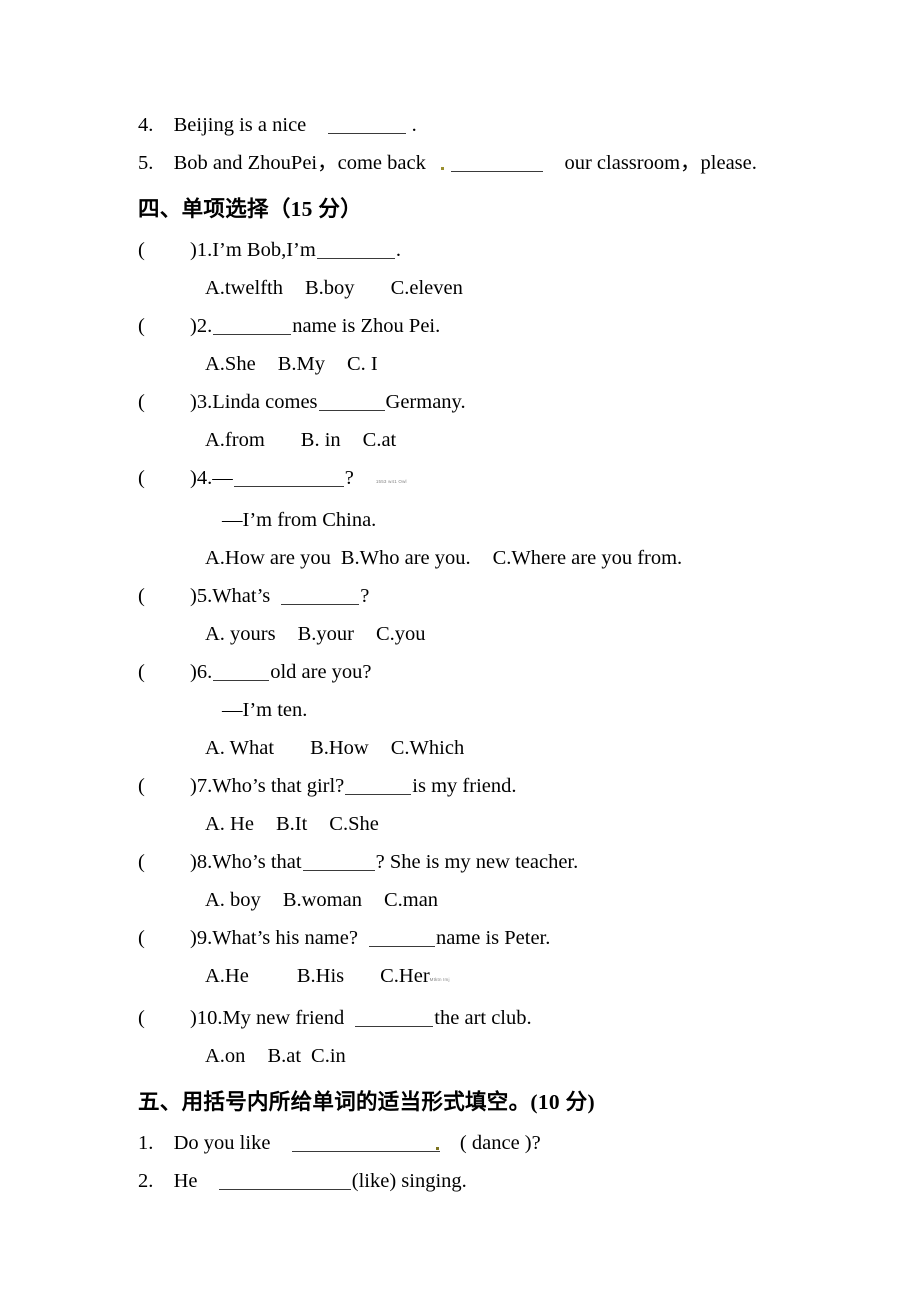 This screenshot has width=920, height=1302. What do you see at coordinates (268, 558) in the screenshot?
I see `option-a: A.How are you` at bounding box center [268, 558].